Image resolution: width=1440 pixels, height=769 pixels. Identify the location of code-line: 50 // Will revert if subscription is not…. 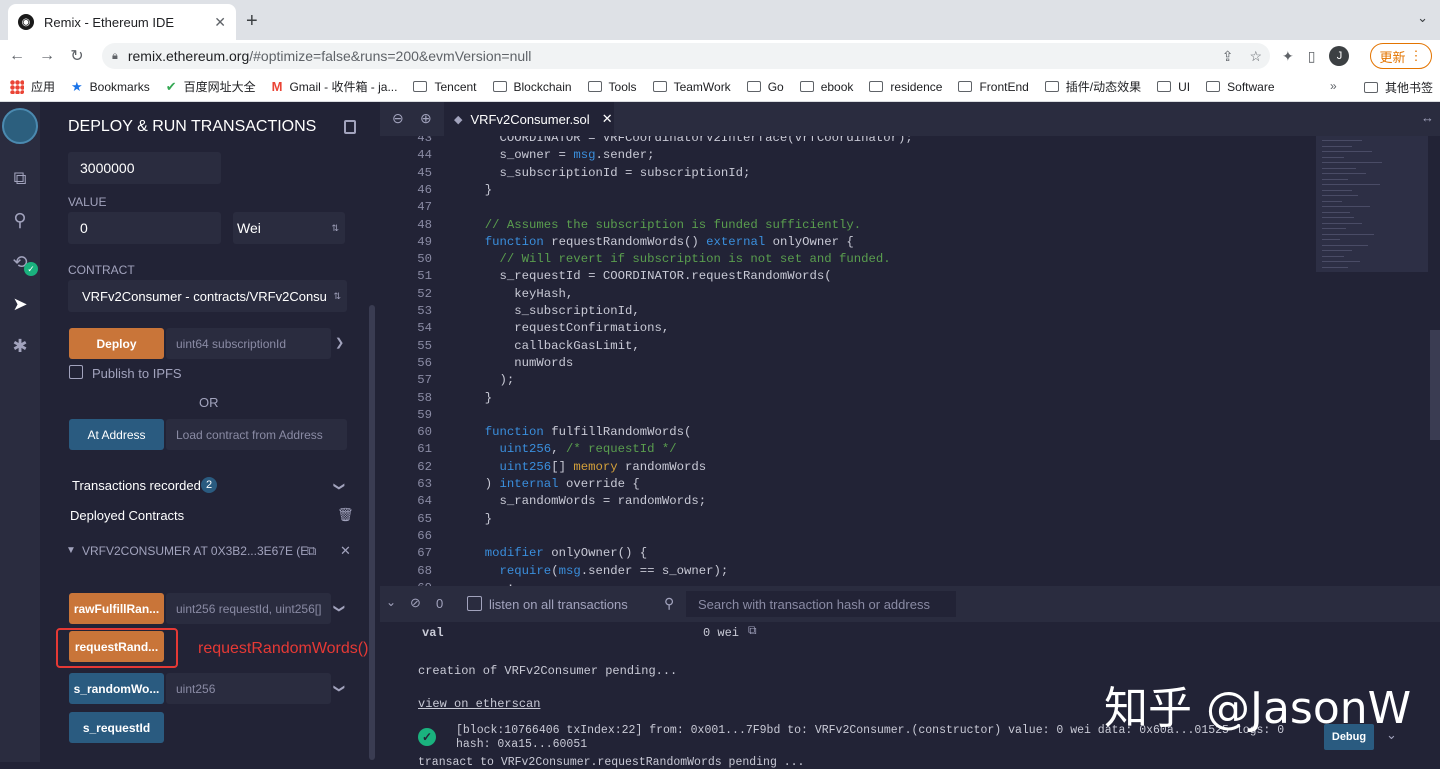
(635, 259).